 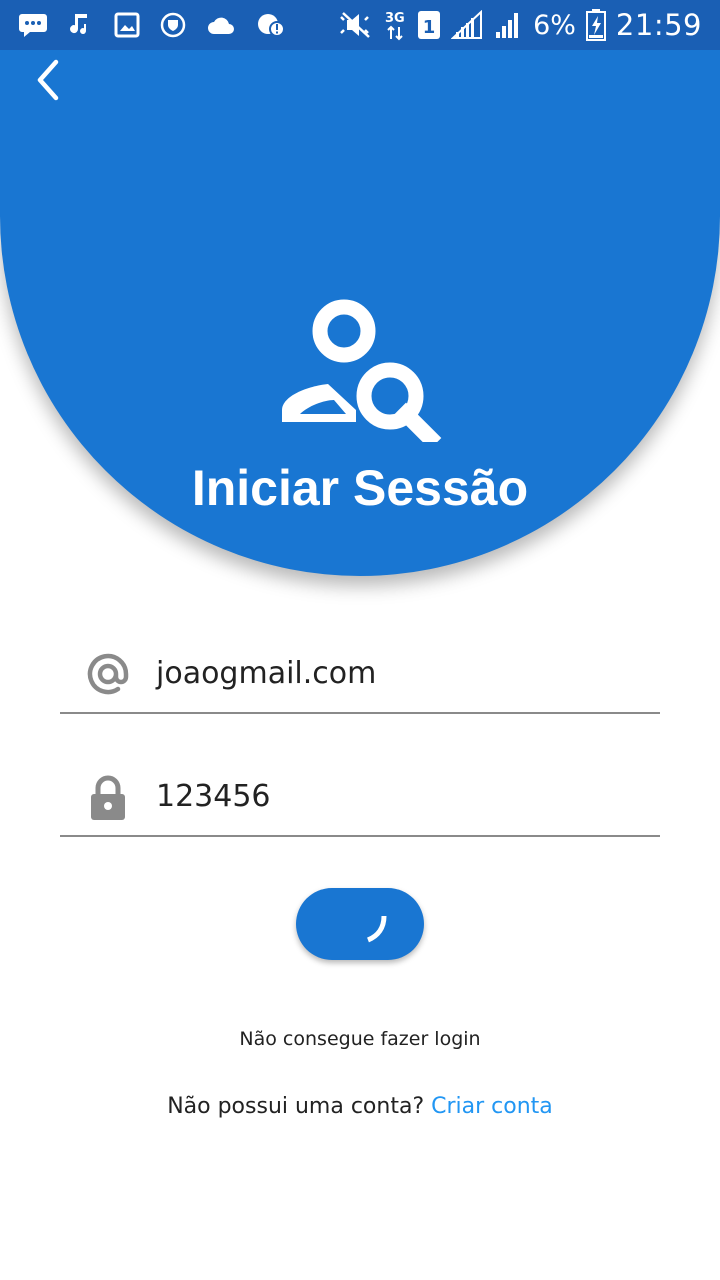 I want to click on lock-icon, so click(x=108, y=797).